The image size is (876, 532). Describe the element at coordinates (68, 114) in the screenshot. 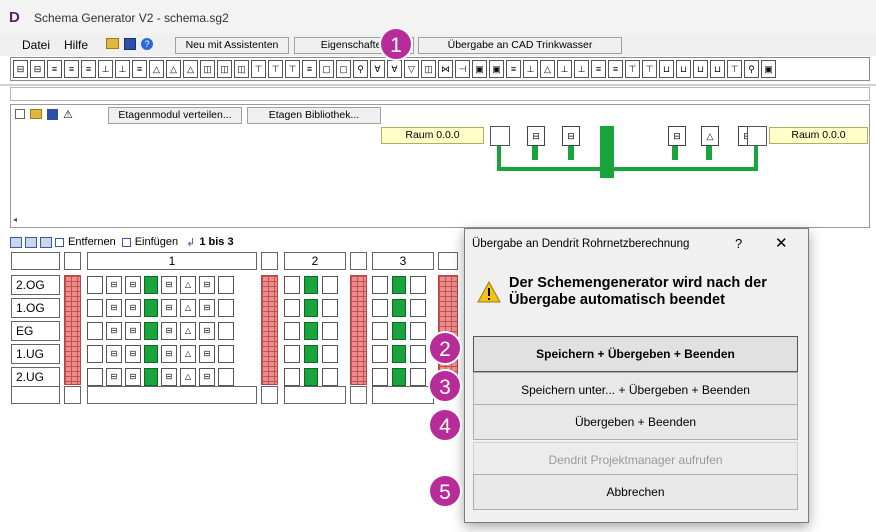

I see `mirror-icon: ⚠` at that location.